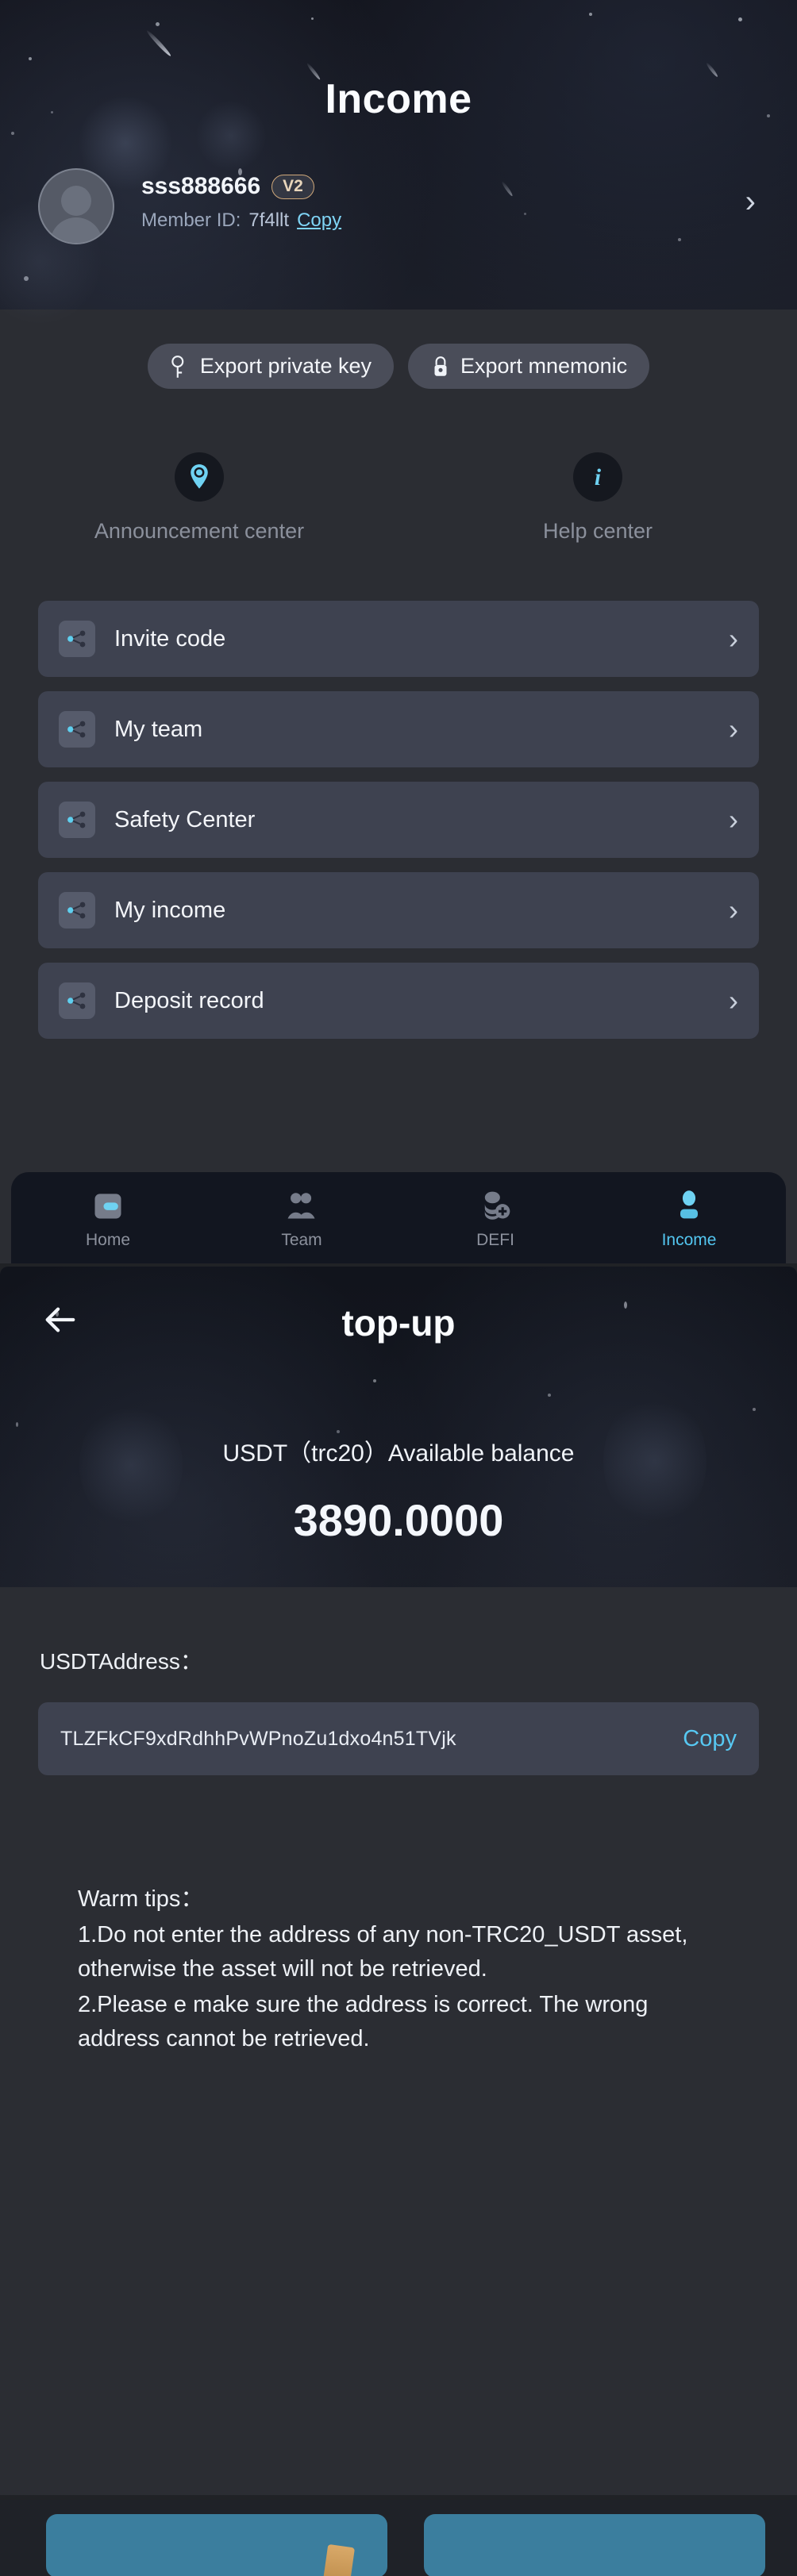  Describe the element at coordinates (191, 220) in the screenshot. I see `member-id-label: Member ID:` at that location.